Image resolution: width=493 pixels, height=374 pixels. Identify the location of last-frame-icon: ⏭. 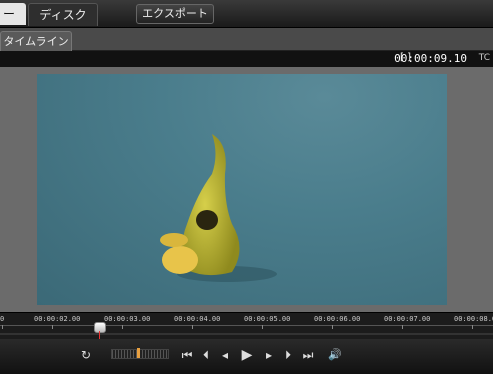
(308, 355).